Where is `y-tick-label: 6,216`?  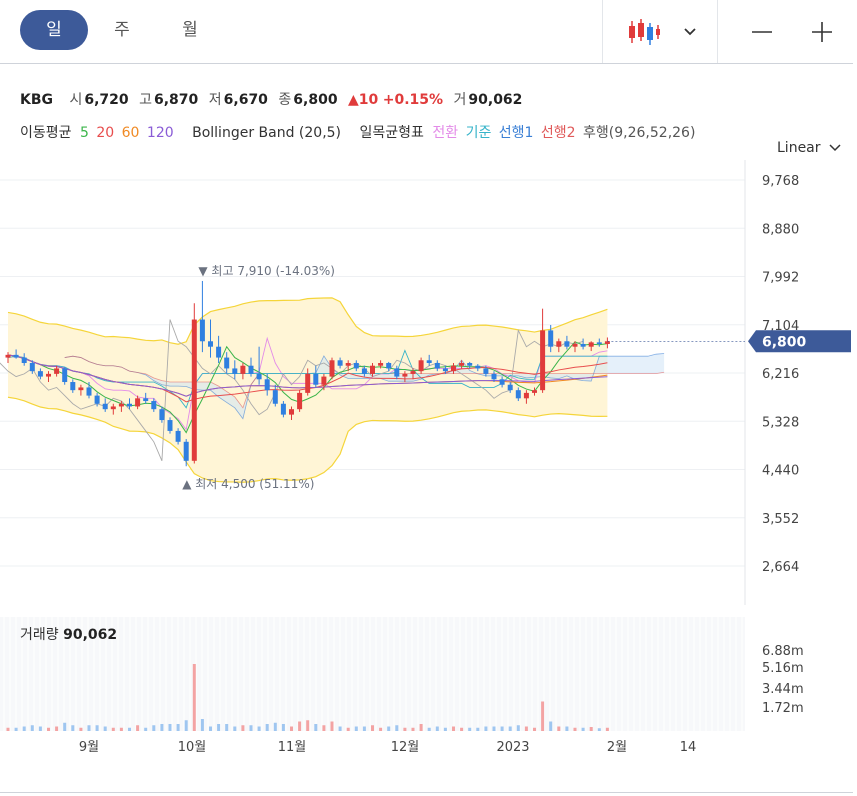
y-tick-label: 6,216 is located at coordinates (780, 374).